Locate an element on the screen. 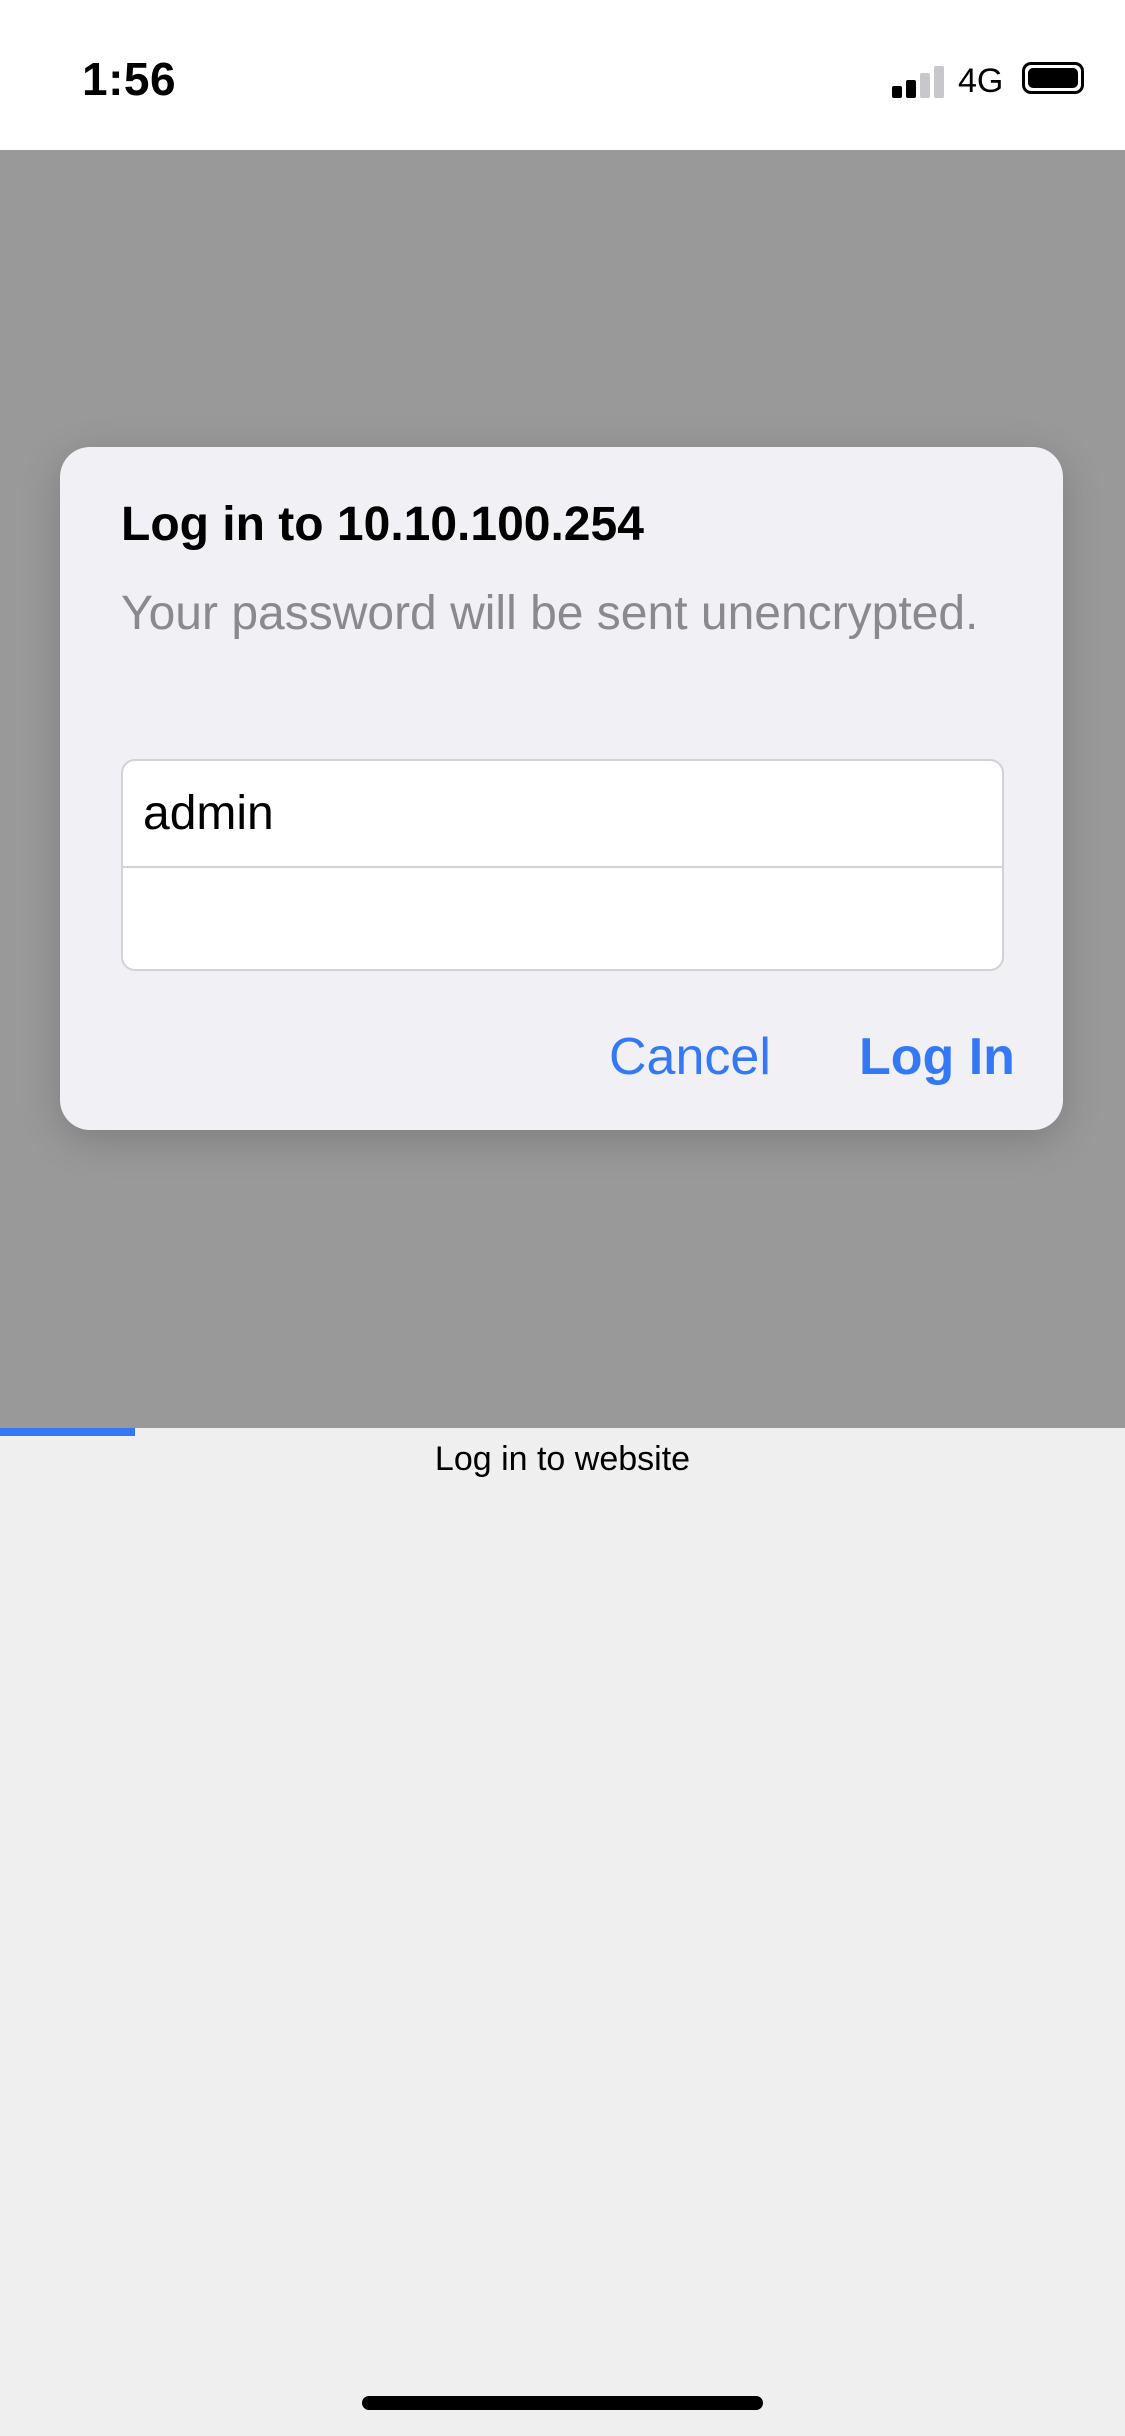 The image size is (1125, 2436). cancel-button: Cancel is located at coordinates (690, 1057).